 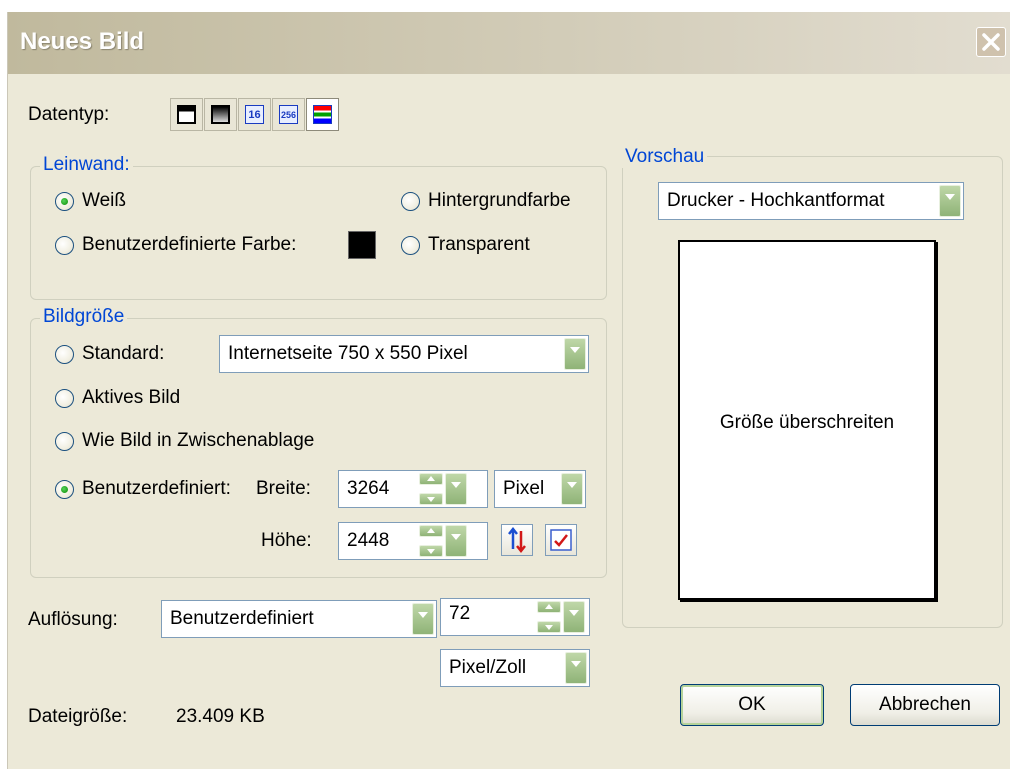 I want to click on radio-hintergrundfarbe-label: Hintergrundfarbe, so click(x=499, y=200).